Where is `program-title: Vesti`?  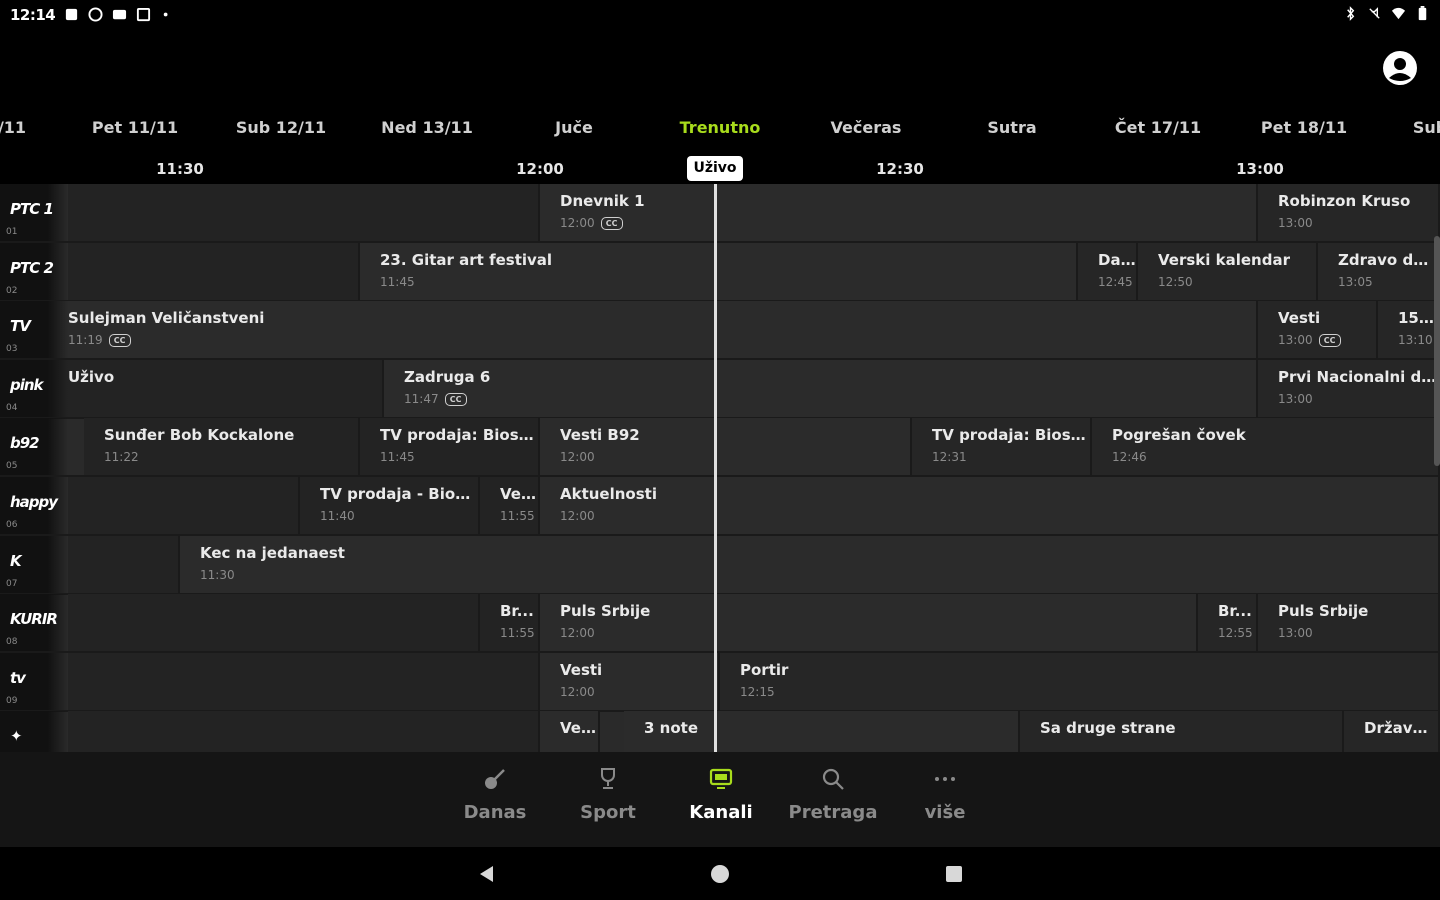 program-title: Vesti is located at coordinates (581, 669).